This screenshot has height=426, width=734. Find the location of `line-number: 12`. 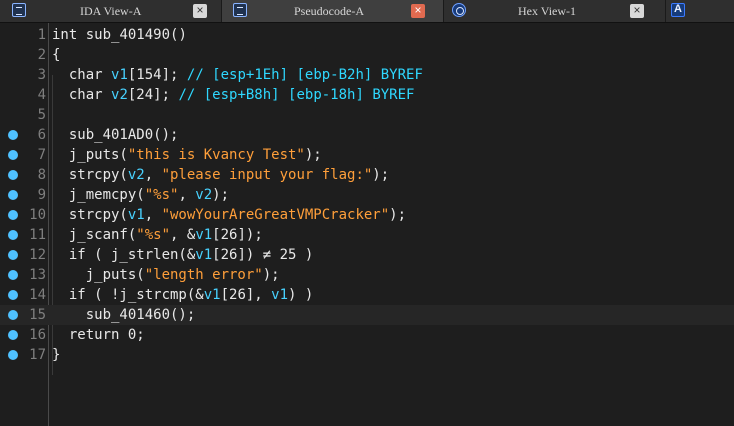

line-number: 12 is located at coordinates (37, 255).